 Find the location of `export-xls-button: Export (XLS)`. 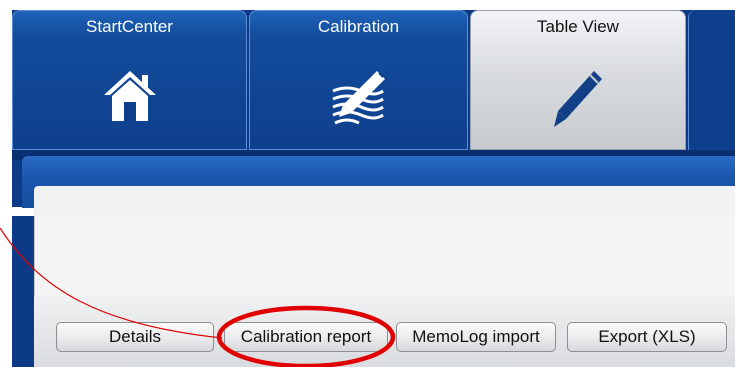

export-xls-button: Export (XLS) is located at coordinates (647, 337).